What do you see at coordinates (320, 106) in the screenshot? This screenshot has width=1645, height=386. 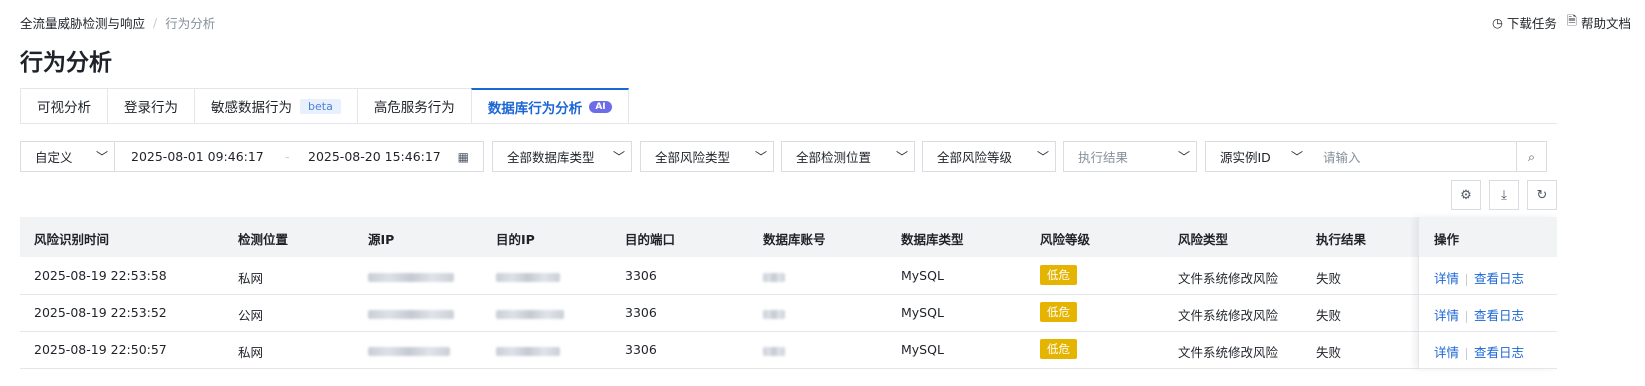 I see `beta-badge: beta` at bounding box center [320, 106].